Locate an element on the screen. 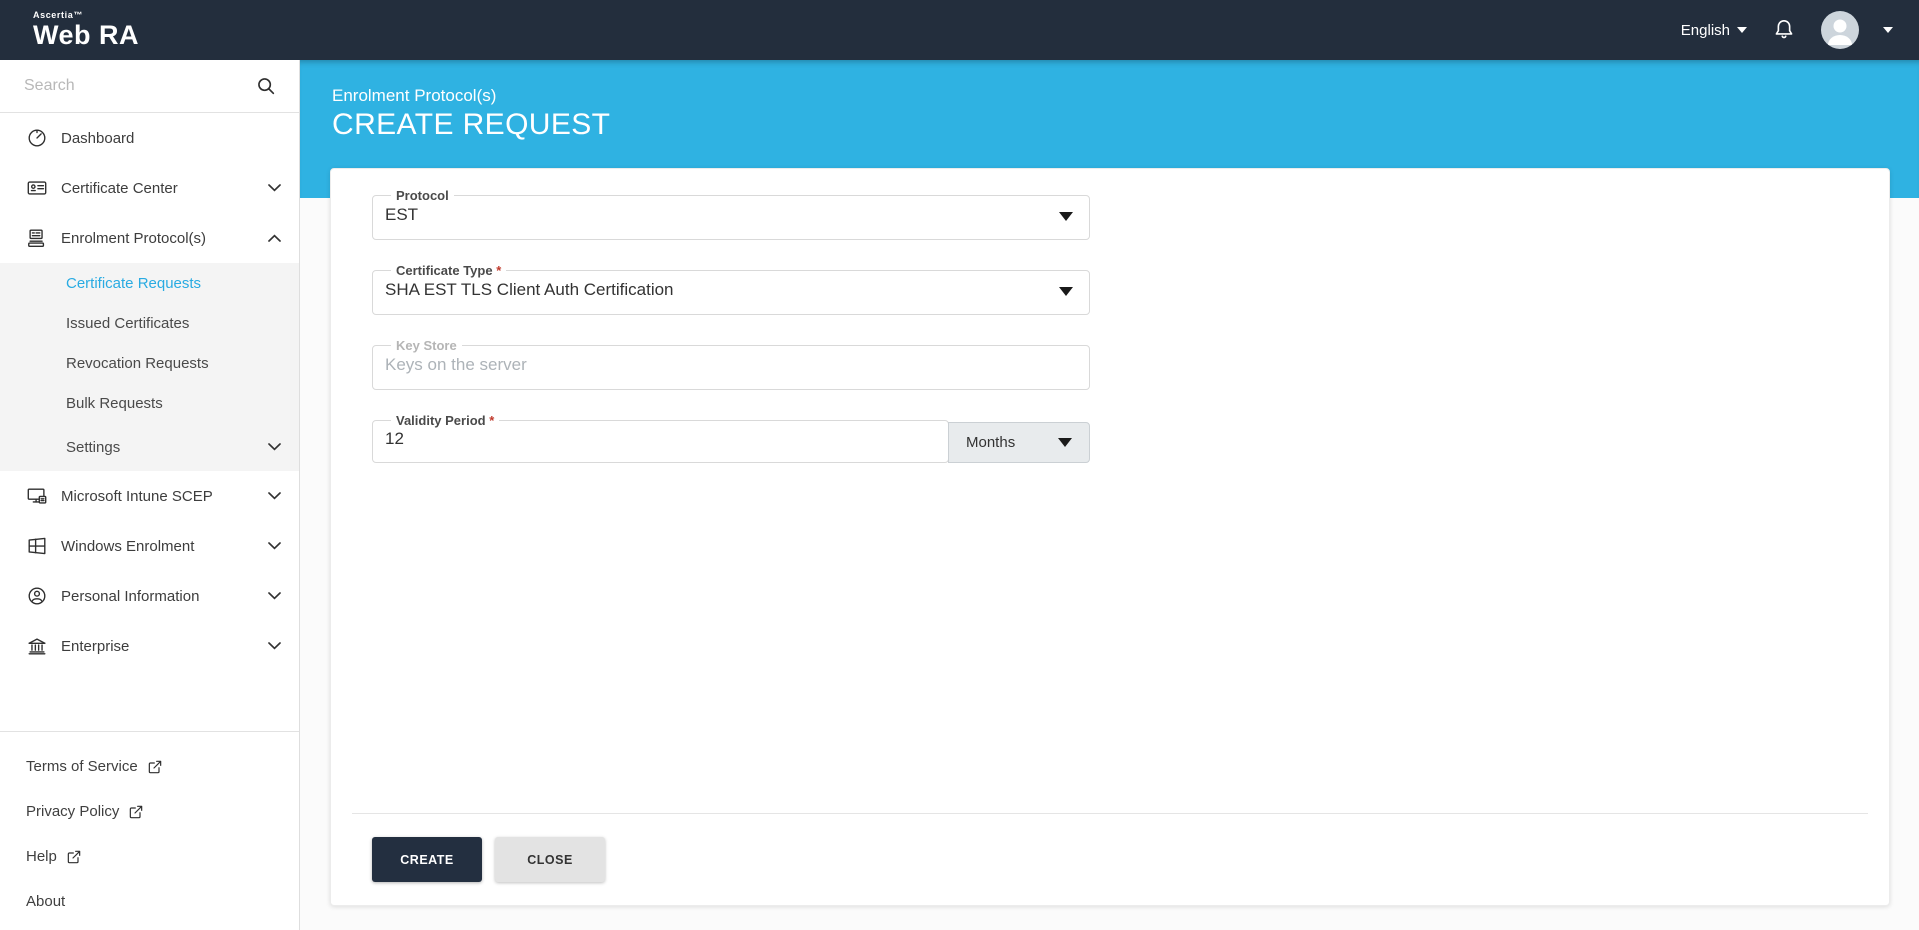 The height and width of the screenshot is (930, 1919). footer-link-label: Privacy Policy is located at coordinates (73, 811).